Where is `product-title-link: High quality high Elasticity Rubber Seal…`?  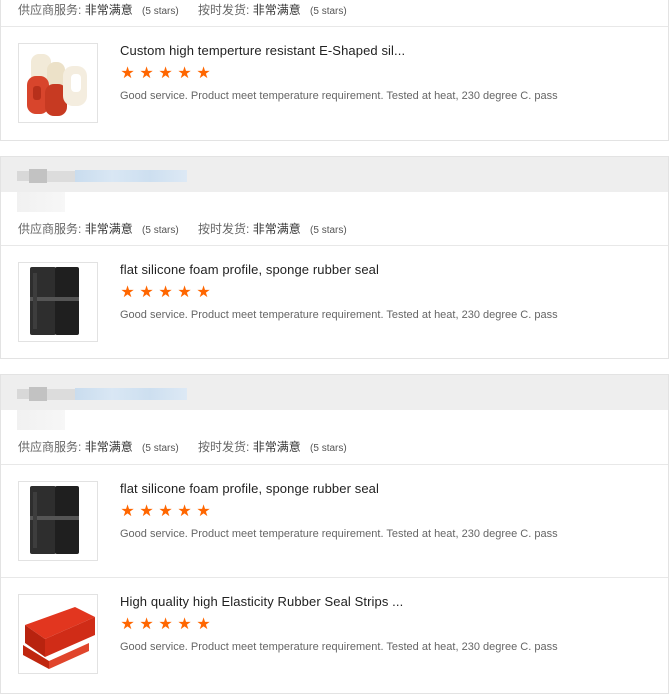 product-title-link: High quality high Elasticity Rubber Seal… is located at coordinates (261, 601).